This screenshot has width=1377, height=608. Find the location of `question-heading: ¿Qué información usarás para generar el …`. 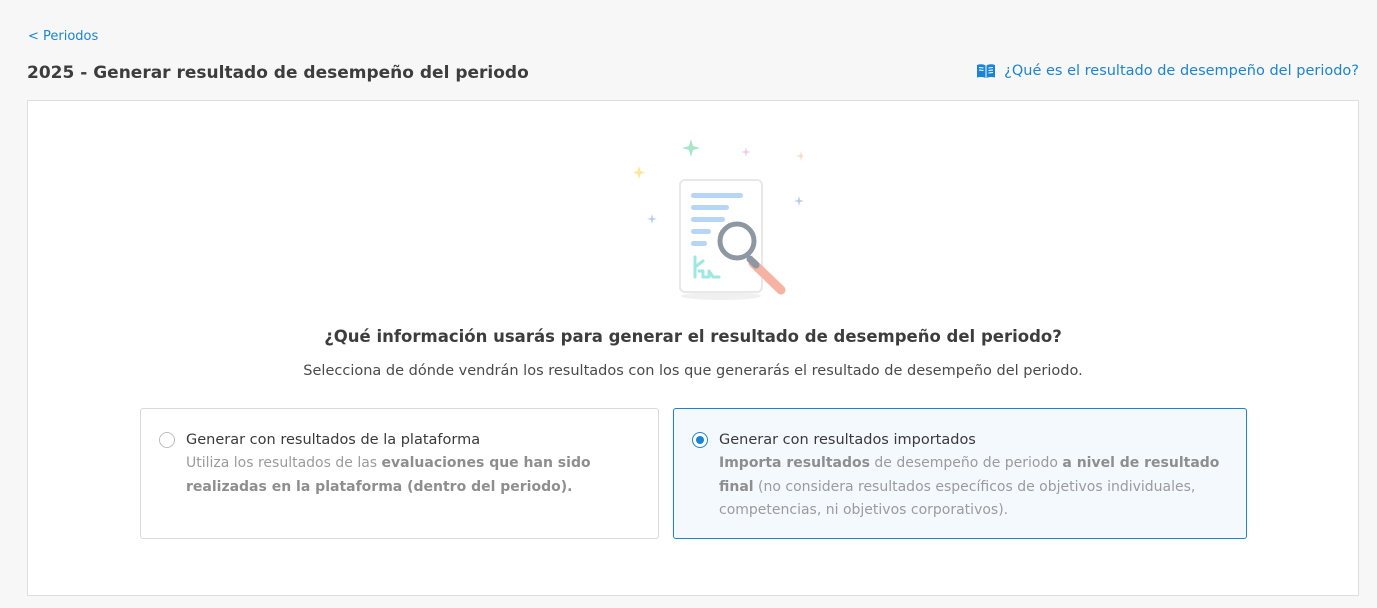

question-heading: ¿Qué información usarás para generar el … is located at coordinates (693, 336).